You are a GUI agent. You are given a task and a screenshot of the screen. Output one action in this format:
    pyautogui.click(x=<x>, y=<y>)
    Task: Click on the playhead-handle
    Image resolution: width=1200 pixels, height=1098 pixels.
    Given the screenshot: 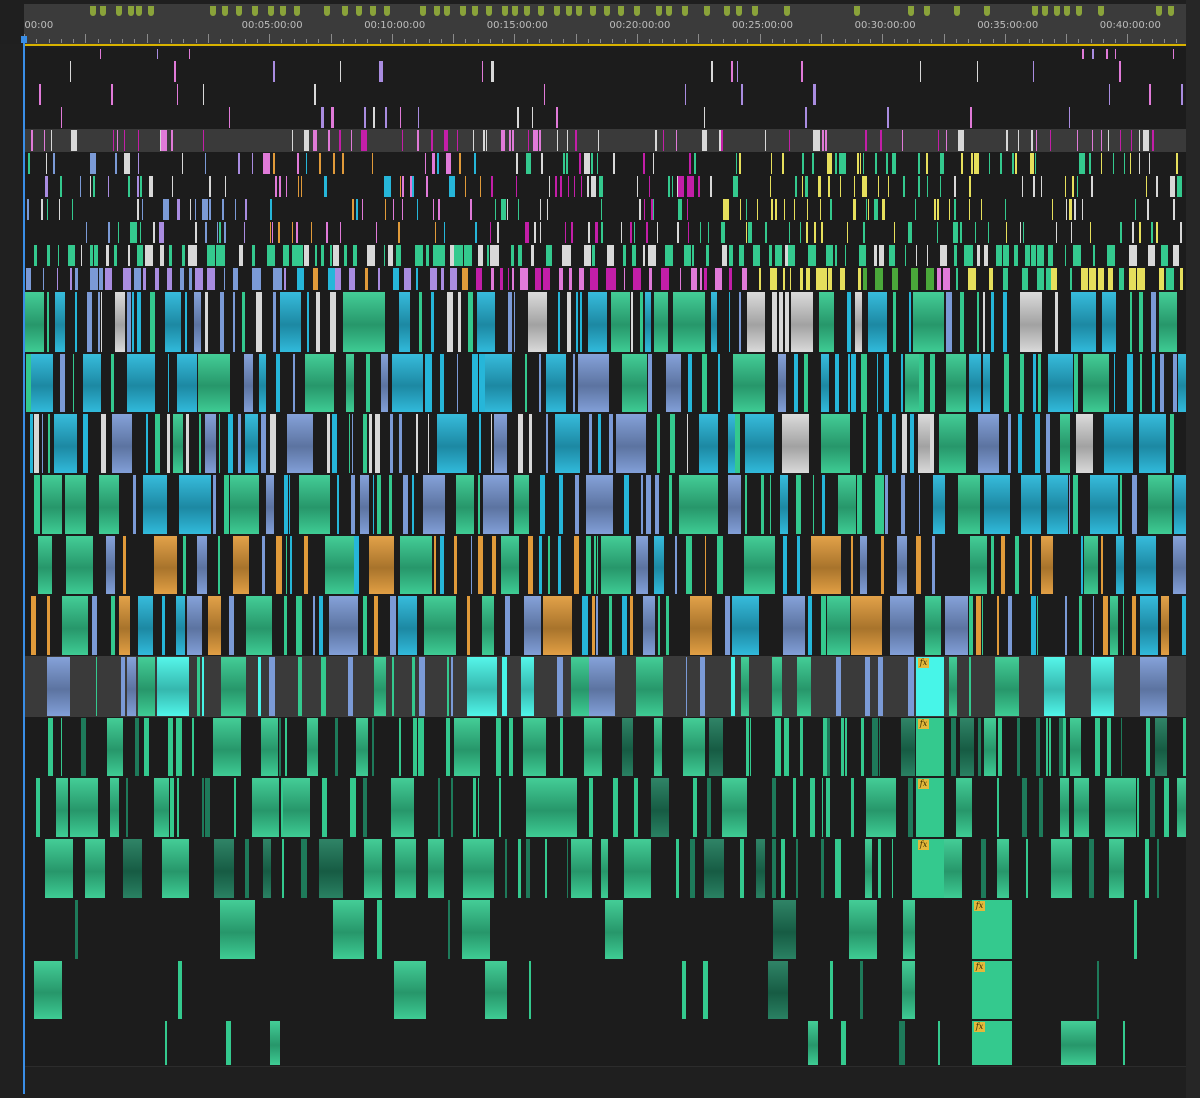 What is the action you would take?
    pyautogui.click(x=24, y=39)
    